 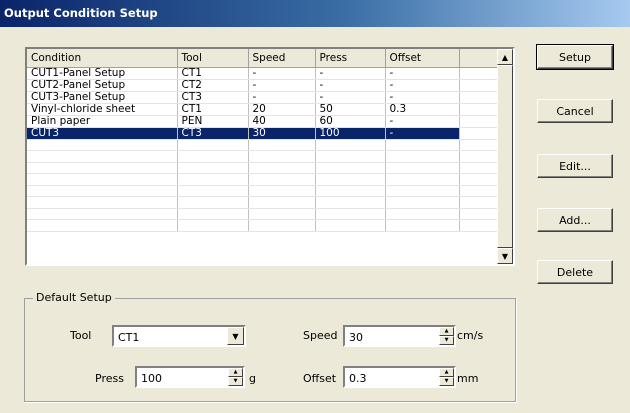 I want to click on delete-button: Delete, so click(x=575, y=272).